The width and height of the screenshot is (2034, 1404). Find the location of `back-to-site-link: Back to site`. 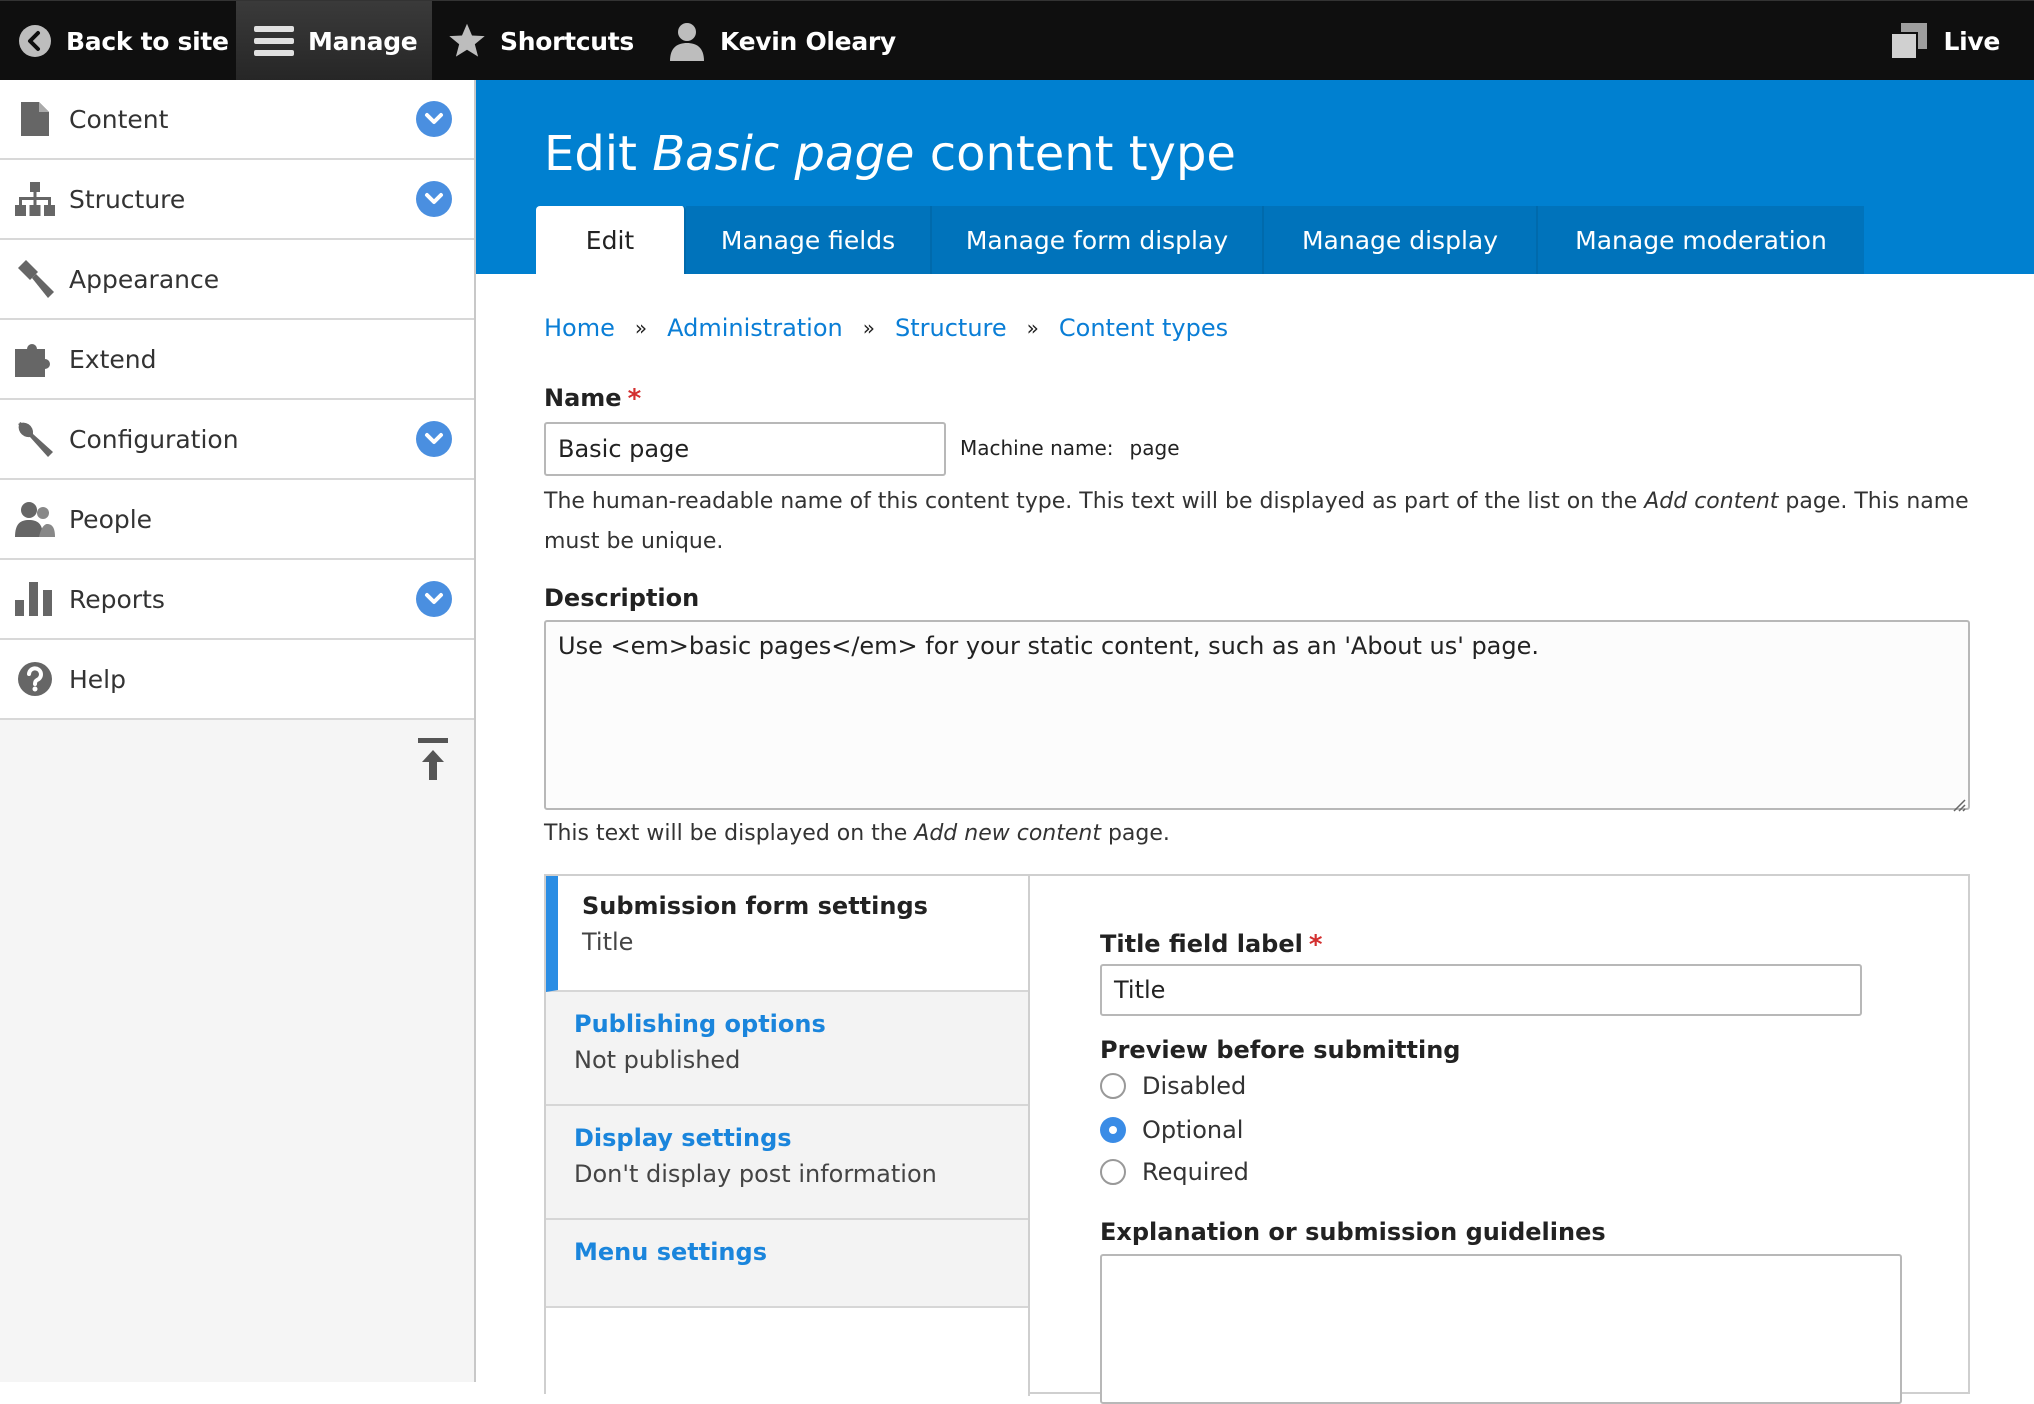

back-to-site-link: Back to site is located at coordinates (123, 41).